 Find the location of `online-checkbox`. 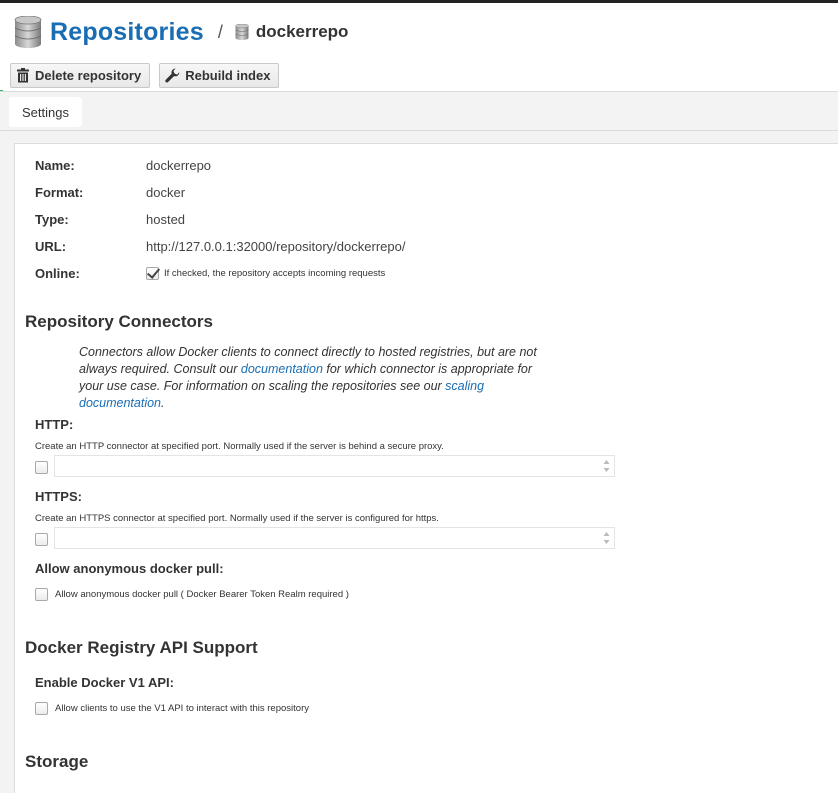

online-checkbox is located at coordinates (152, 273).